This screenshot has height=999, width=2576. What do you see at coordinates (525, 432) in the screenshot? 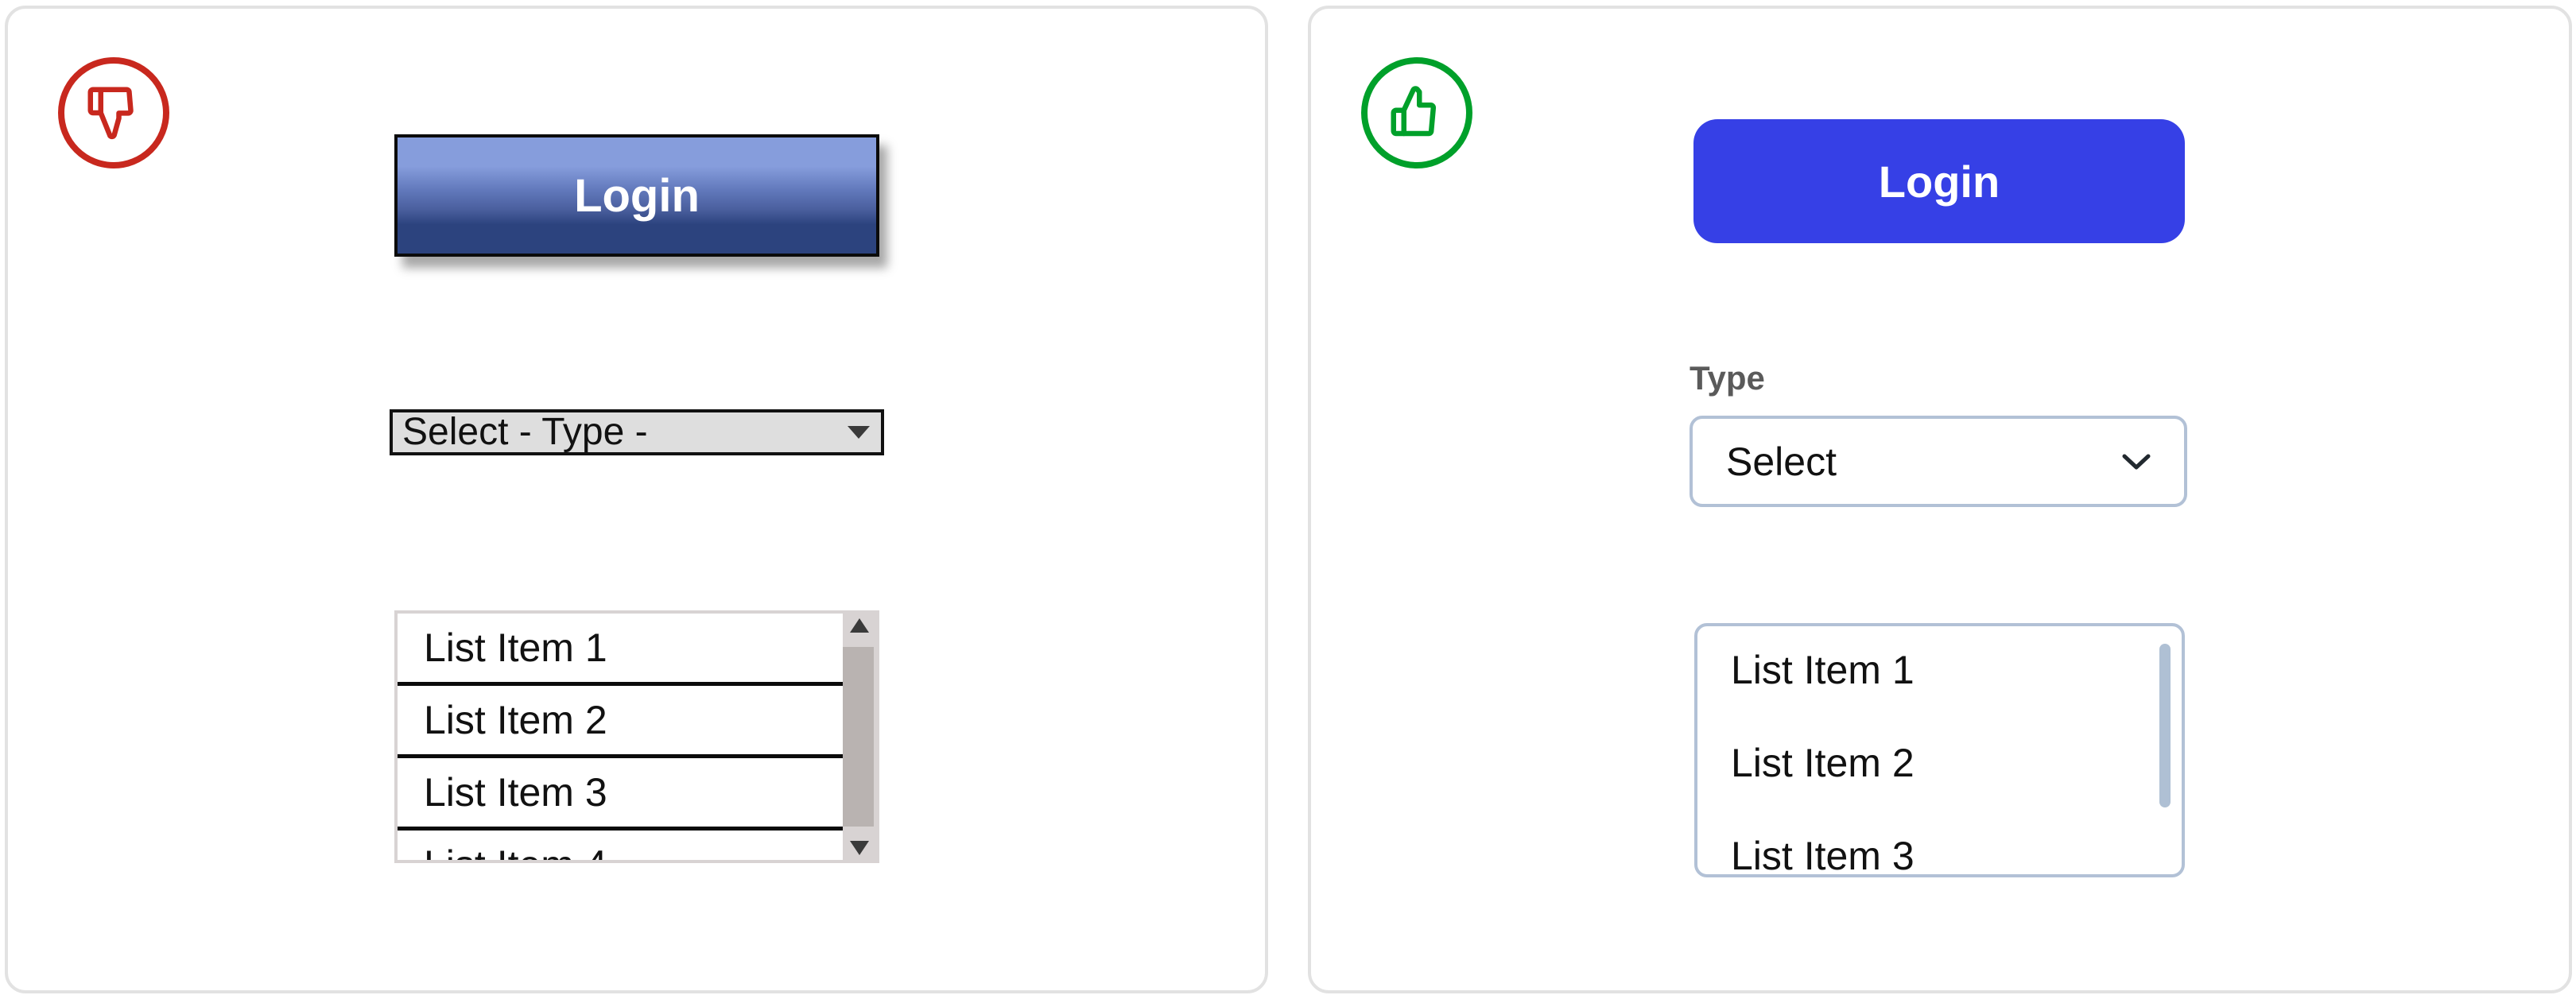
I see `type-select-value: Select - Type -` at bounding box center [525, 432].